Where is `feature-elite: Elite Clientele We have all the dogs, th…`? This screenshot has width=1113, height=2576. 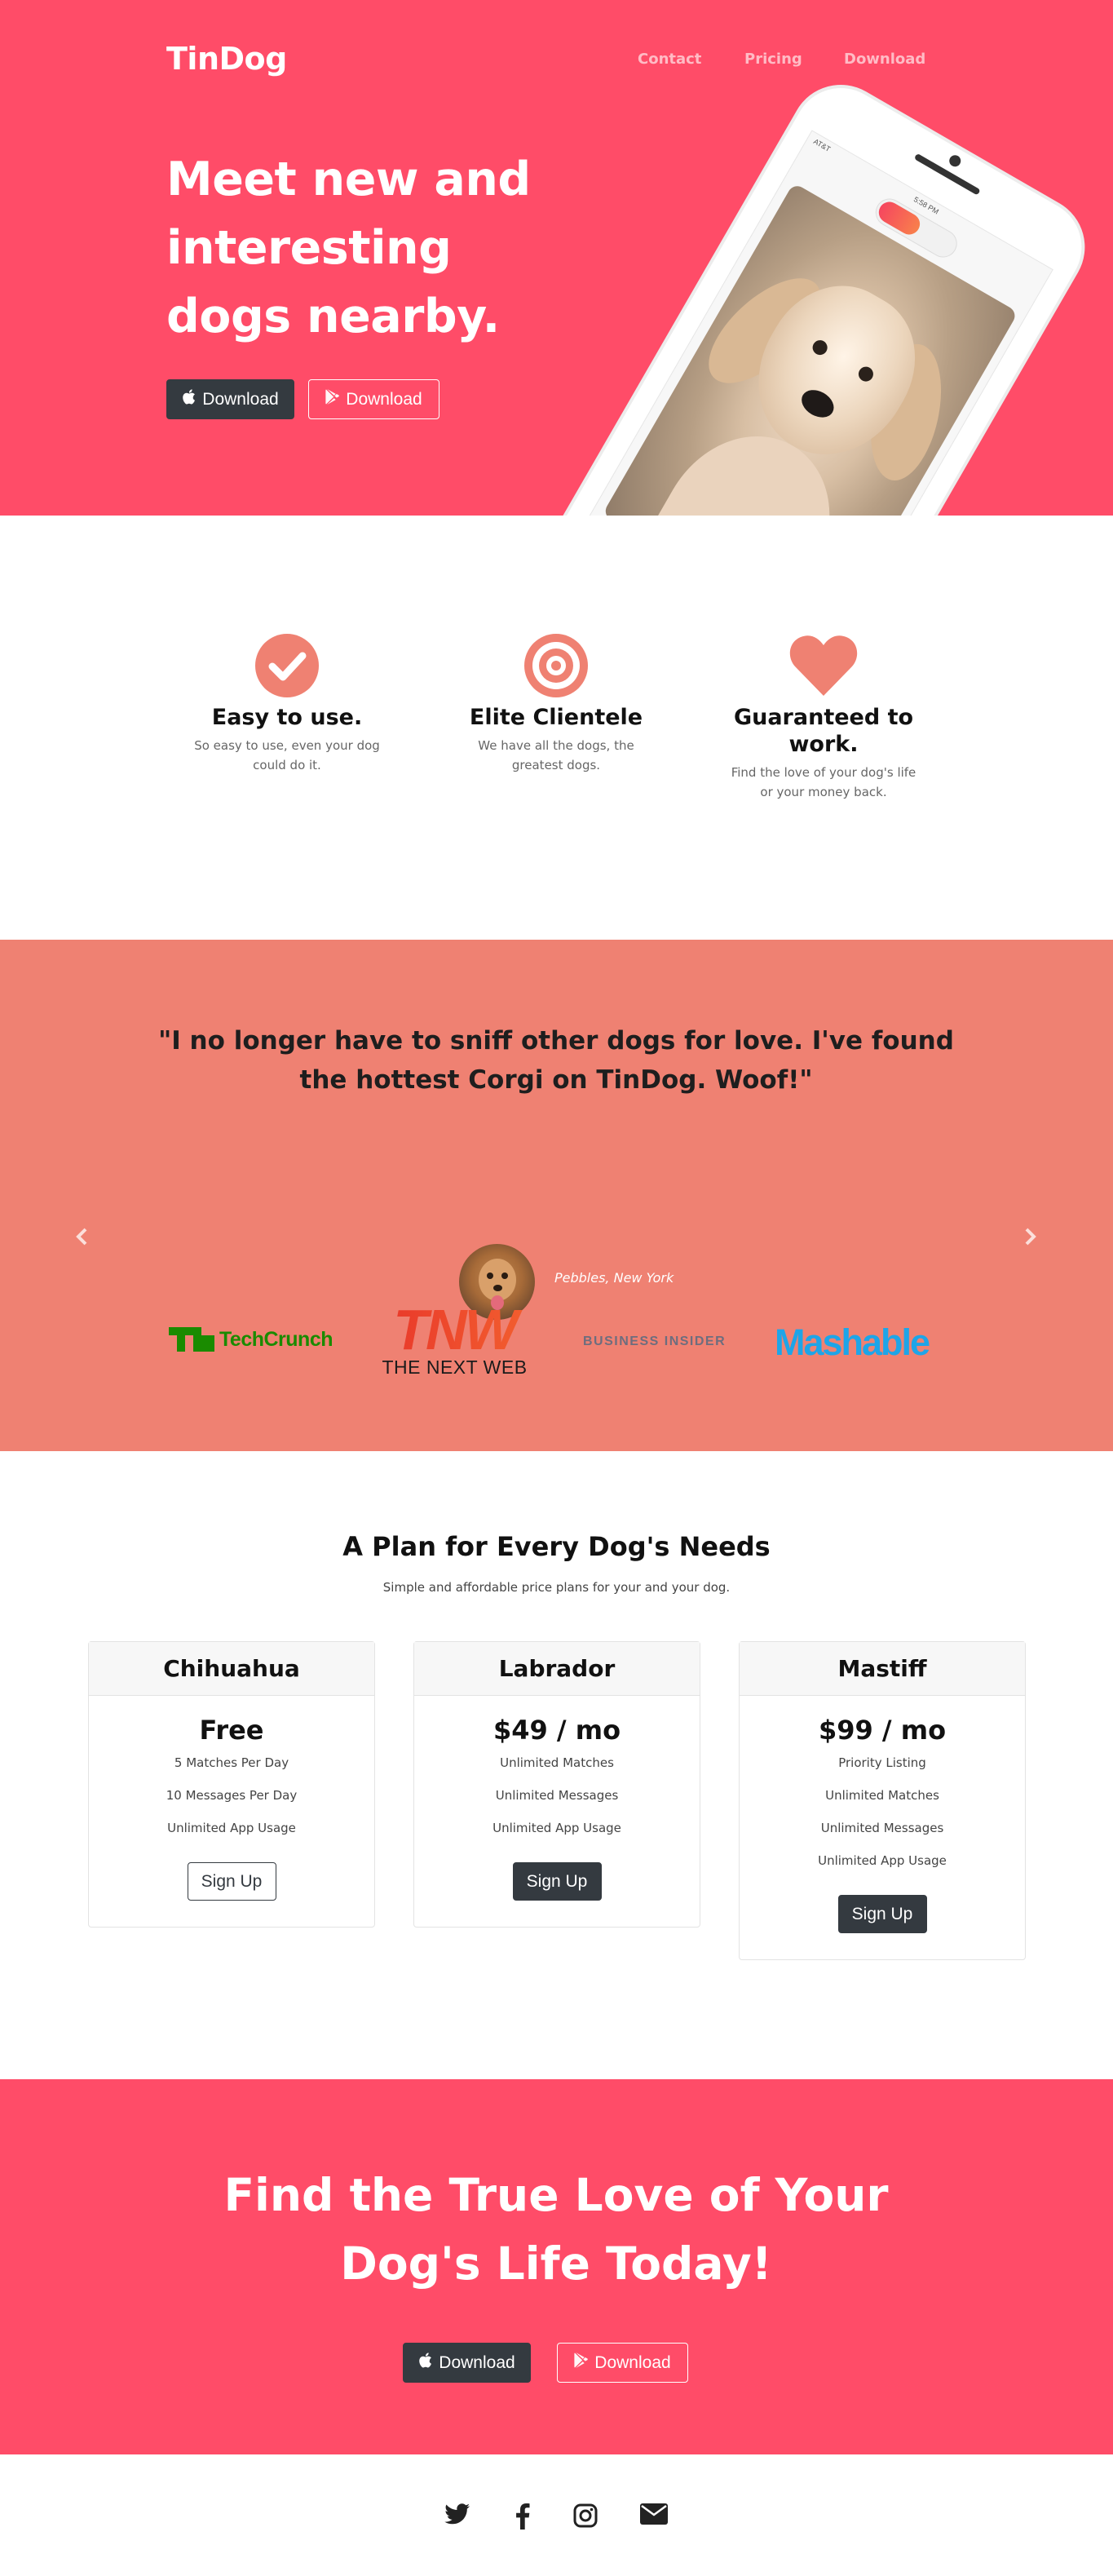 feature-elite: Elite Clientele We have all the dogs, th… is located at coordinates (556, 704).